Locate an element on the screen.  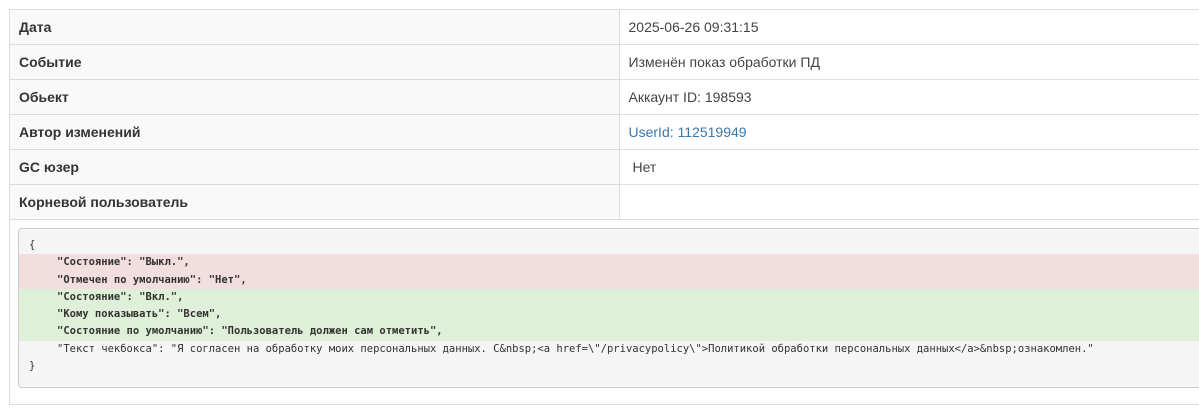
diff-line-text: "Кому показывать": "Всем", is located at coordinates (139, 314).